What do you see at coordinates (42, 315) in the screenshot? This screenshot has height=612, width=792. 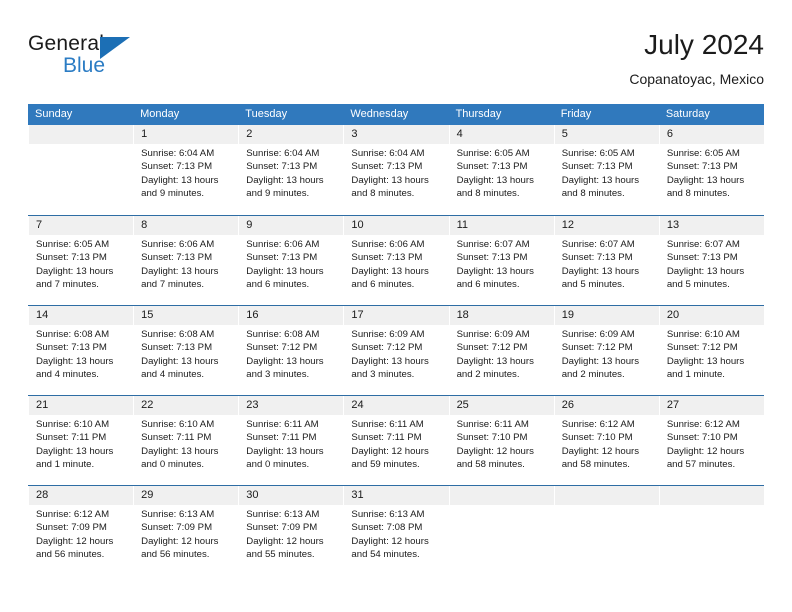 I see `day-number: 14` at bounding box center [42, 315].